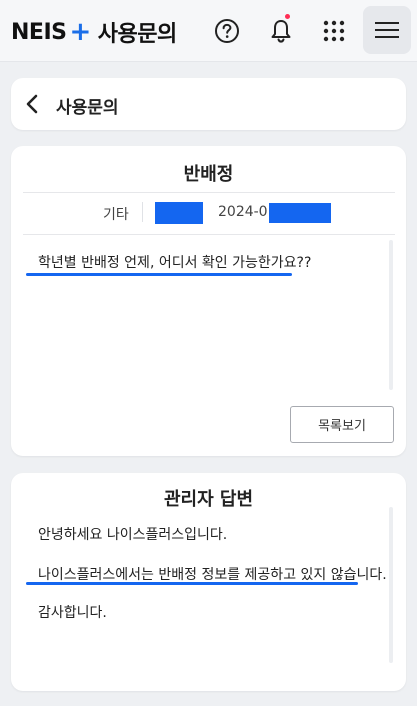  Describe the element at coordinates (133, 535) in the screenshot. I see `answer-line: 안녕하세요 나이스플러스입니다.` at that location.